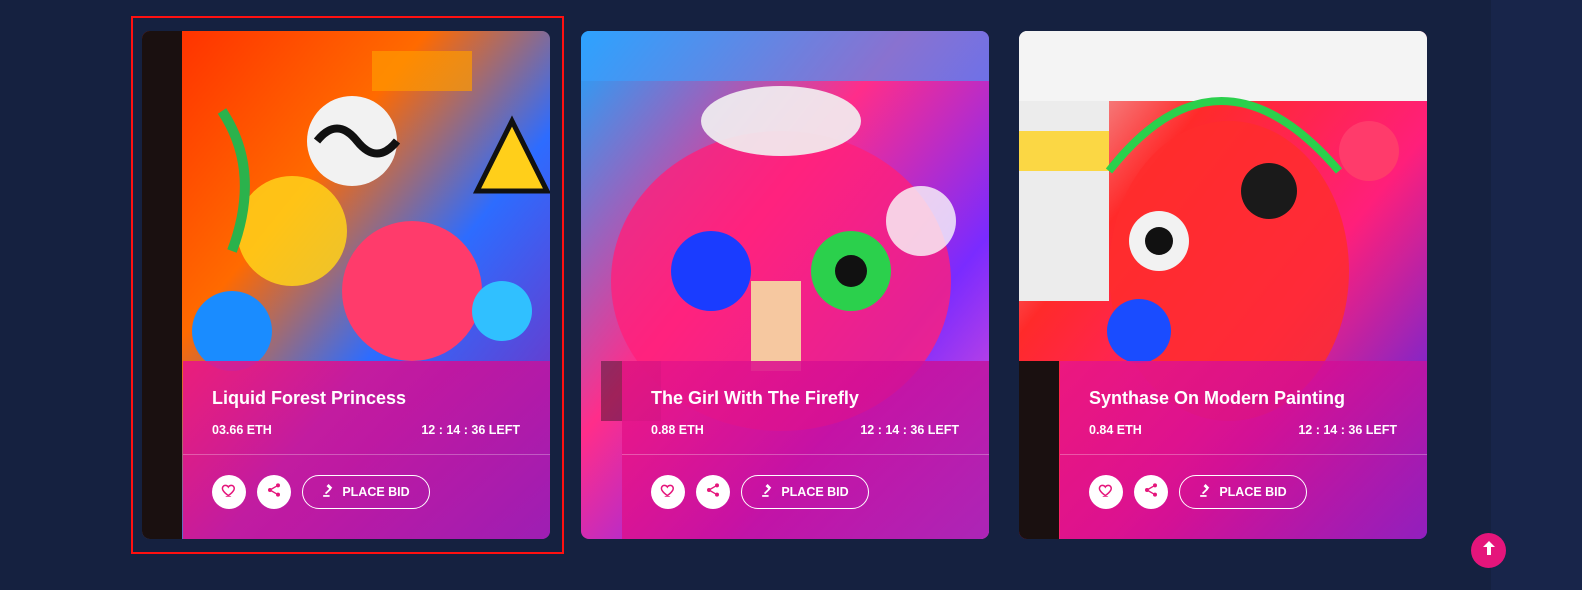 This screenshot has height=590, width=1582. Describe the element at coordinates (1217, 398) in the screenshot. I see `card-title: Synthase On Modern Painting` at that location.